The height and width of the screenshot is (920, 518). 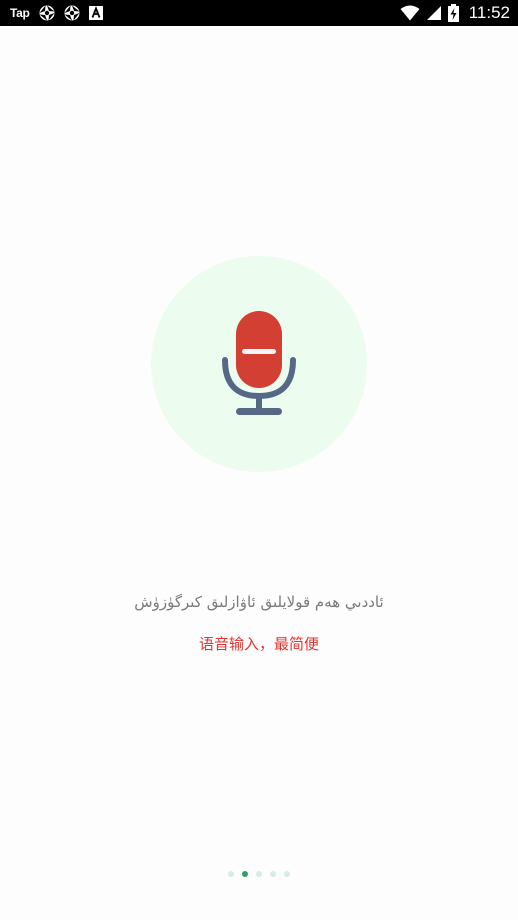 I want to click on battery-charging-icon, so click(x=453, y=13).